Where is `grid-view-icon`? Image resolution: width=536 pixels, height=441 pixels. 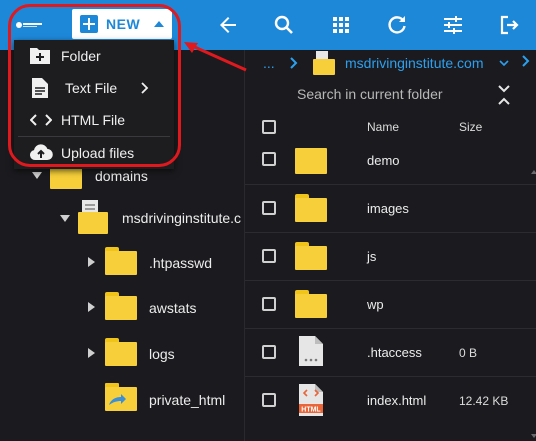 grid-view-icon is located at coordinates (341, 25).